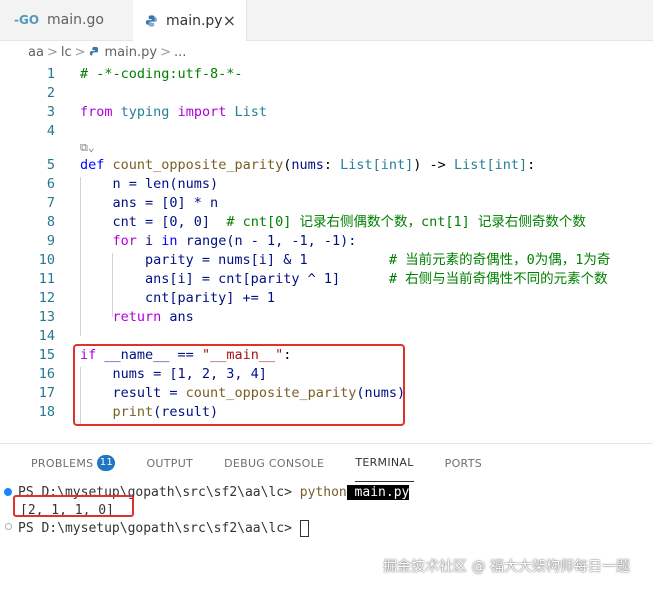 This screenshot has width=653, height=590. I want to click on tab-label: main.py, so click(194, 20).